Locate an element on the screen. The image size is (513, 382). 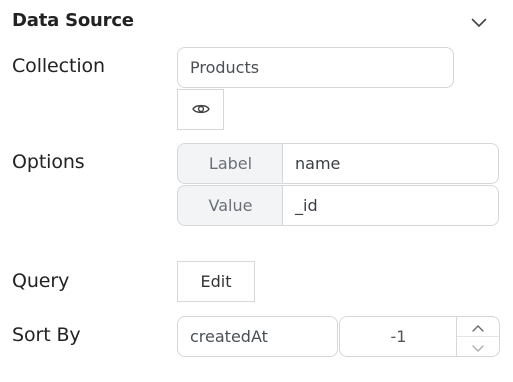
stepper-controls is located at coordinates (477, 336).